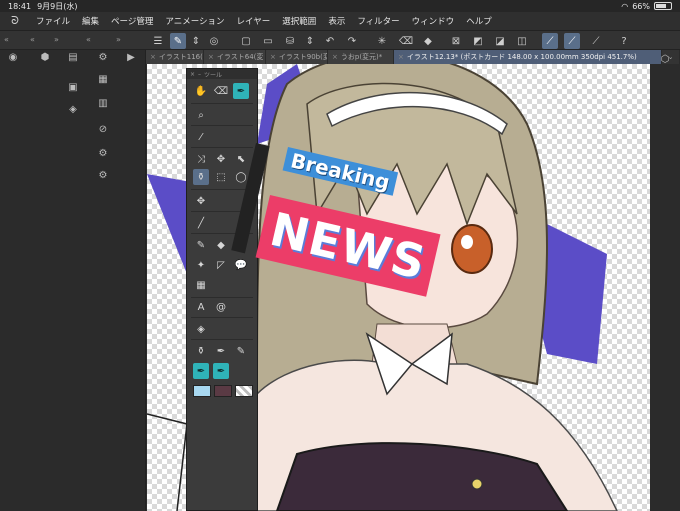 Image resolution: width=680 pixels, height=511 pixels. Describe the element at coordinates (192, 74) in the screenshot. I see `close-icon: ×` at that location.